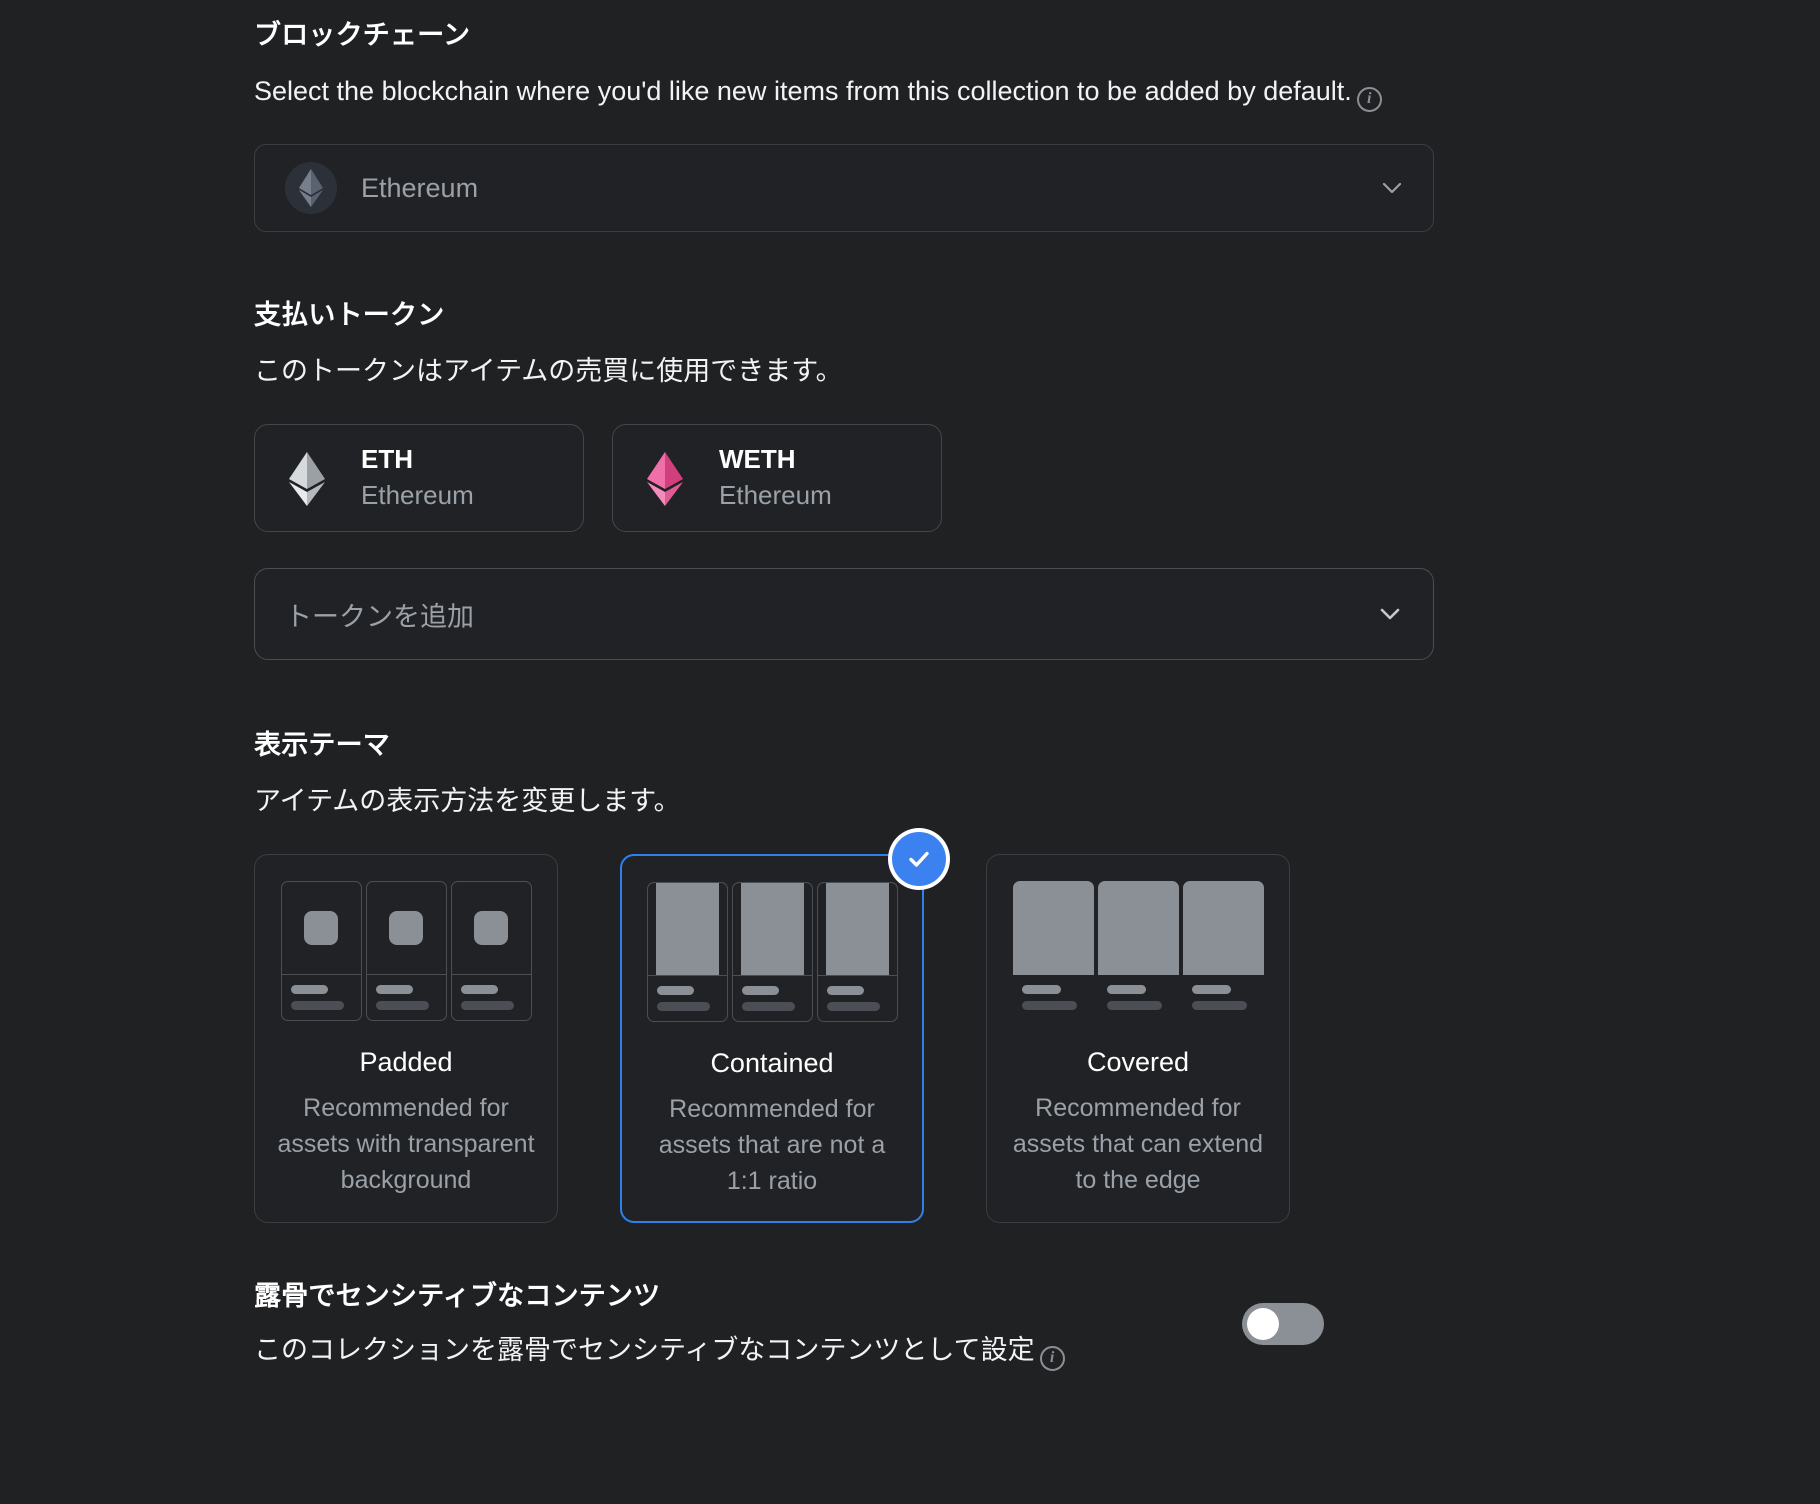  Describe the element at coordinates (457, 1296) in the screenshot. I see `explicit-content-title: 露骨でセンシティブなコンテンツ` at that location.